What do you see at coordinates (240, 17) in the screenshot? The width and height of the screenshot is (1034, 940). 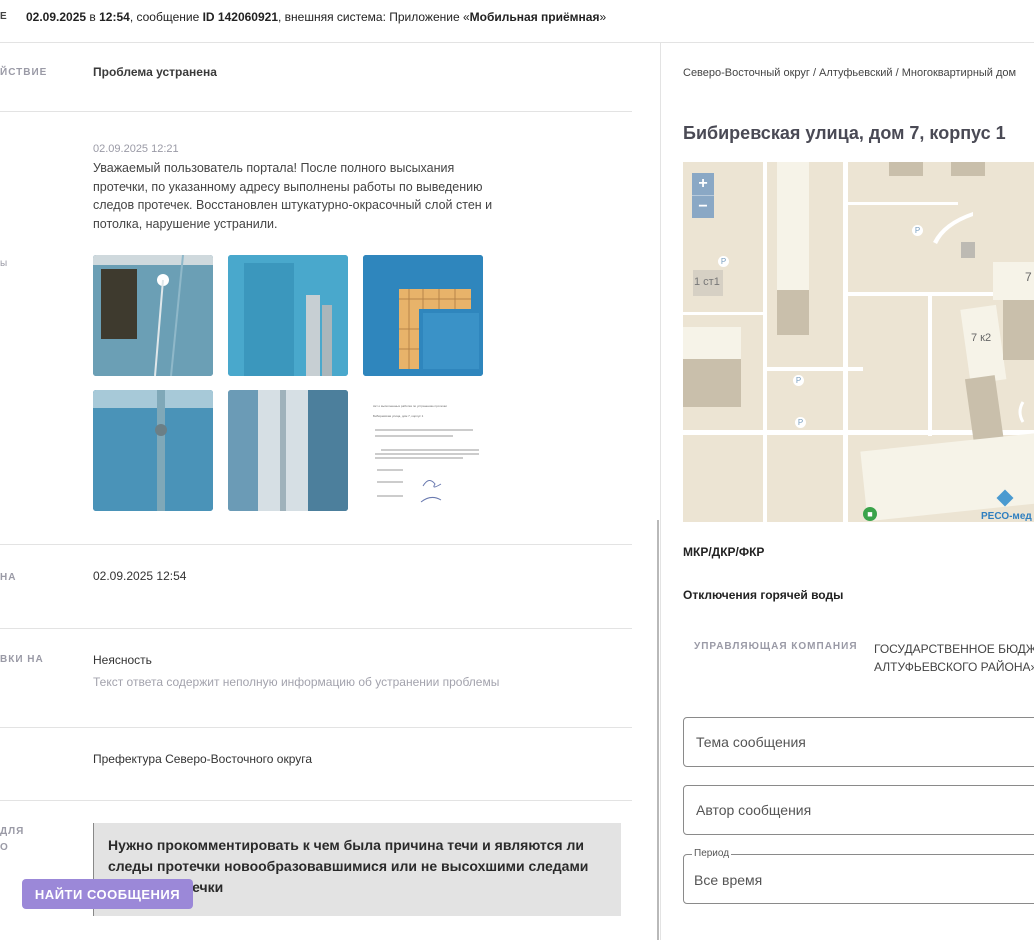 I see `message-id: ID 142060921` at bounding box center [240, 17].